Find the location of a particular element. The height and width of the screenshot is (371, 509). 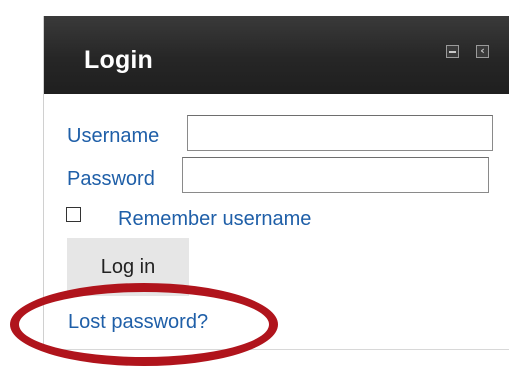

block-title: Login is located at coordinates (119, 60).